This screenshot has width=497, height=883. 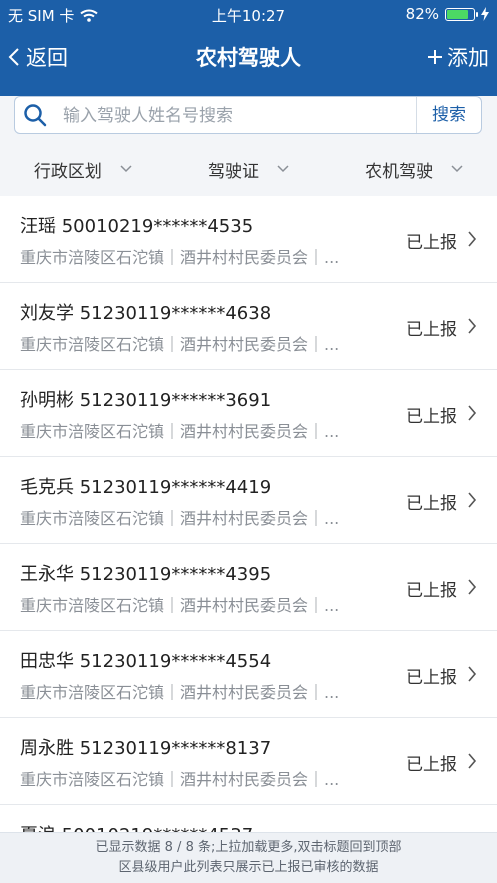 What do you see at coordinates (485, 14) in the screenshot?
I see `charging-icon` at bounding box center [485, 14].